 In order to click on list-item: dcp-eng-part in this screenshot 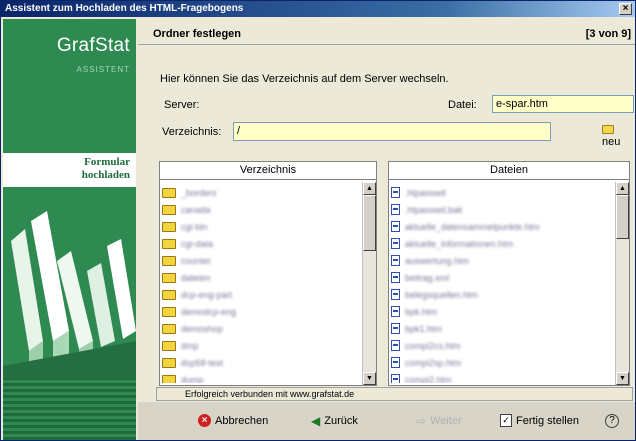, I will do `click(261, 294)`.